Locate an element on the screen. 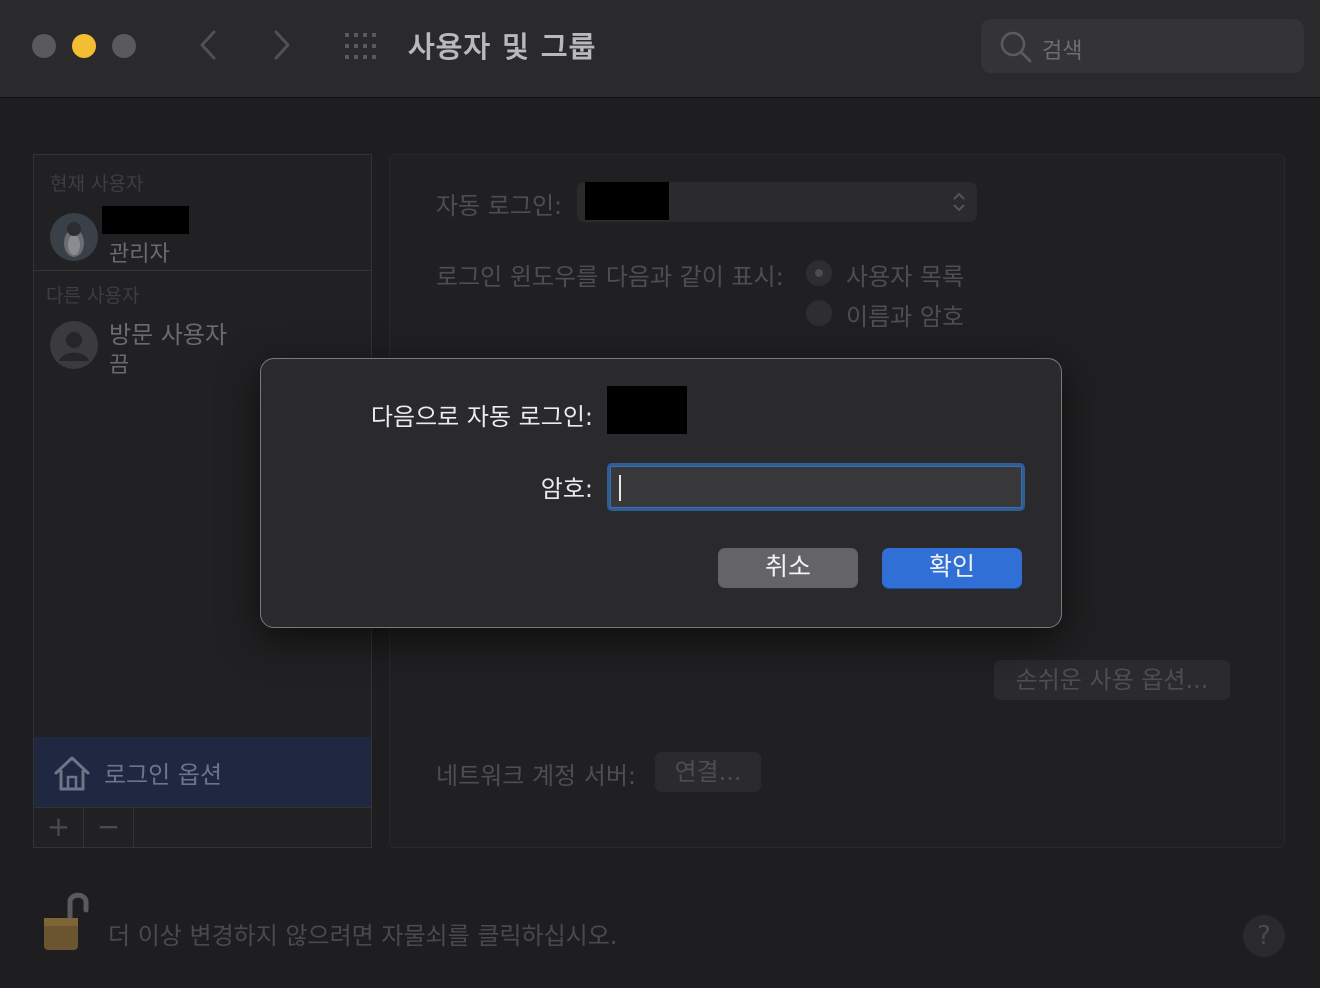  cancel-button: 취소 is located at coordinates (788, 568).